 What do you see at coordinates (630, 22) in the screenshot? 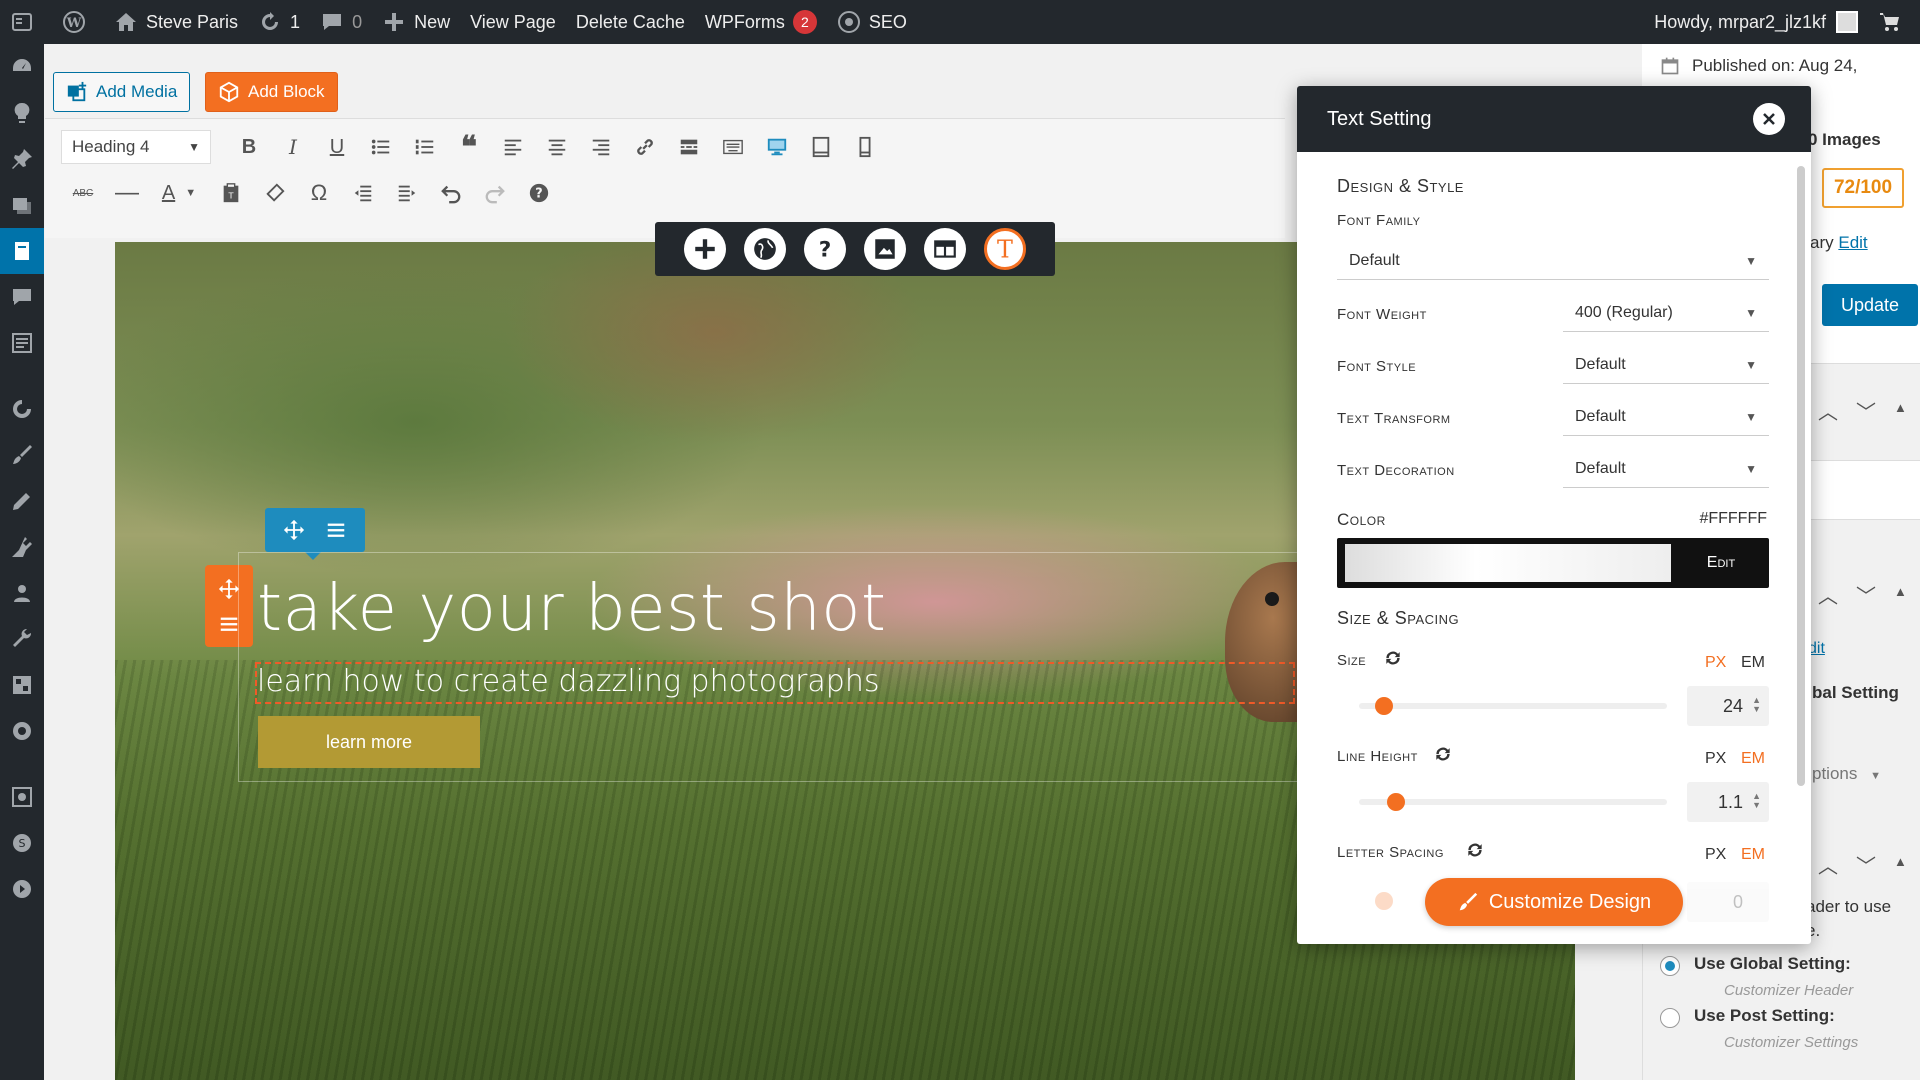
I see `delete-cache-link: Delete Cache` at bounding box center [630, 22].